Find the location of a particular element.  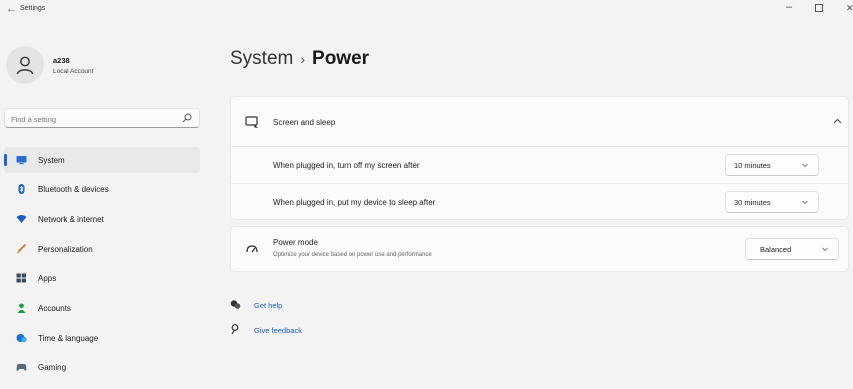

bluetooth-icon is located at coordinates (21, 189).